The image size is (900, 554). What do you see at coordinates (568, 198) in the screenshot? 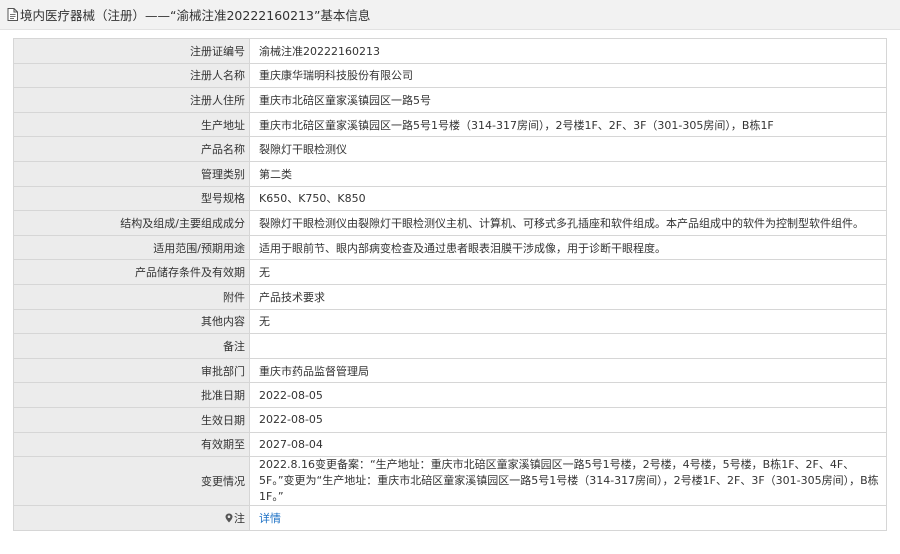
I see `row-value: K650、K750、K850` at bounding box center [568, 198].